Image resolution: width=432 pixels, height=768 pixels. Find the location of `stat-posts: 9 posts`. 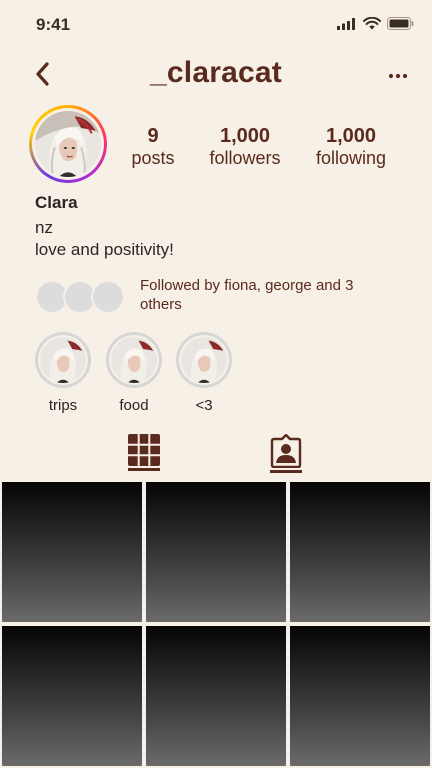

stat-posts: 9 posts is located at coordinates (153, 147).